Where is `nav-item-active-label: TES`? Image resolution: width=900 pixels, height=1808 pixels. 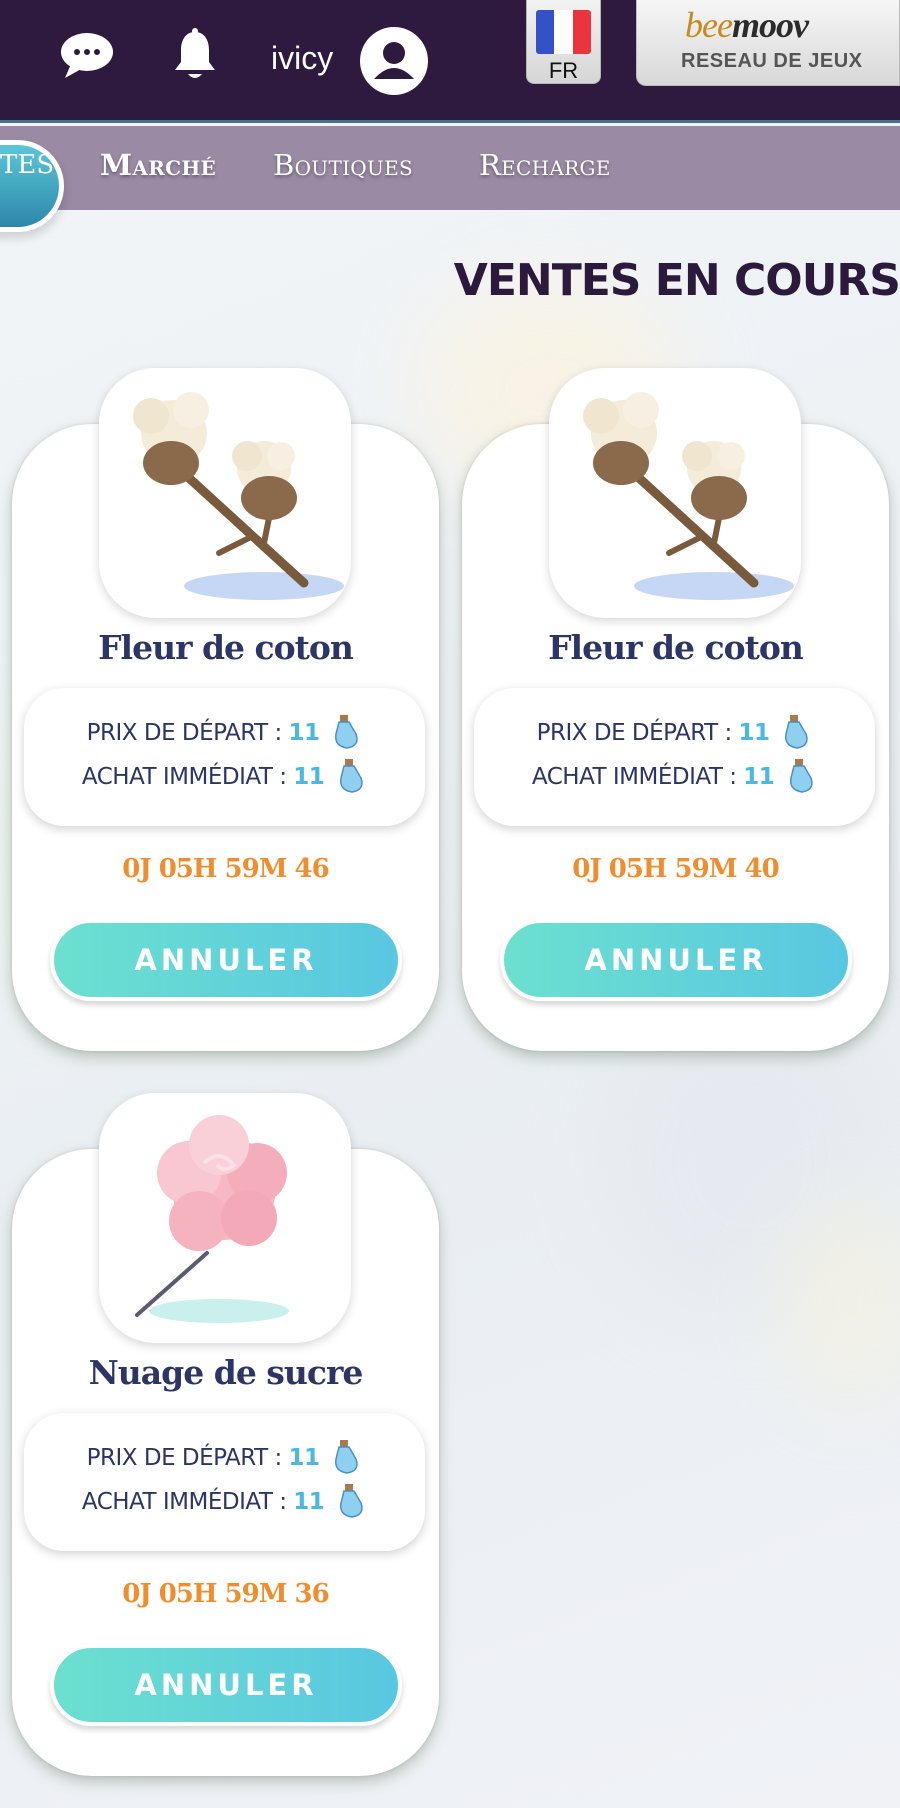
nav-item-active-label: TES is located at coordinates (27, 165).